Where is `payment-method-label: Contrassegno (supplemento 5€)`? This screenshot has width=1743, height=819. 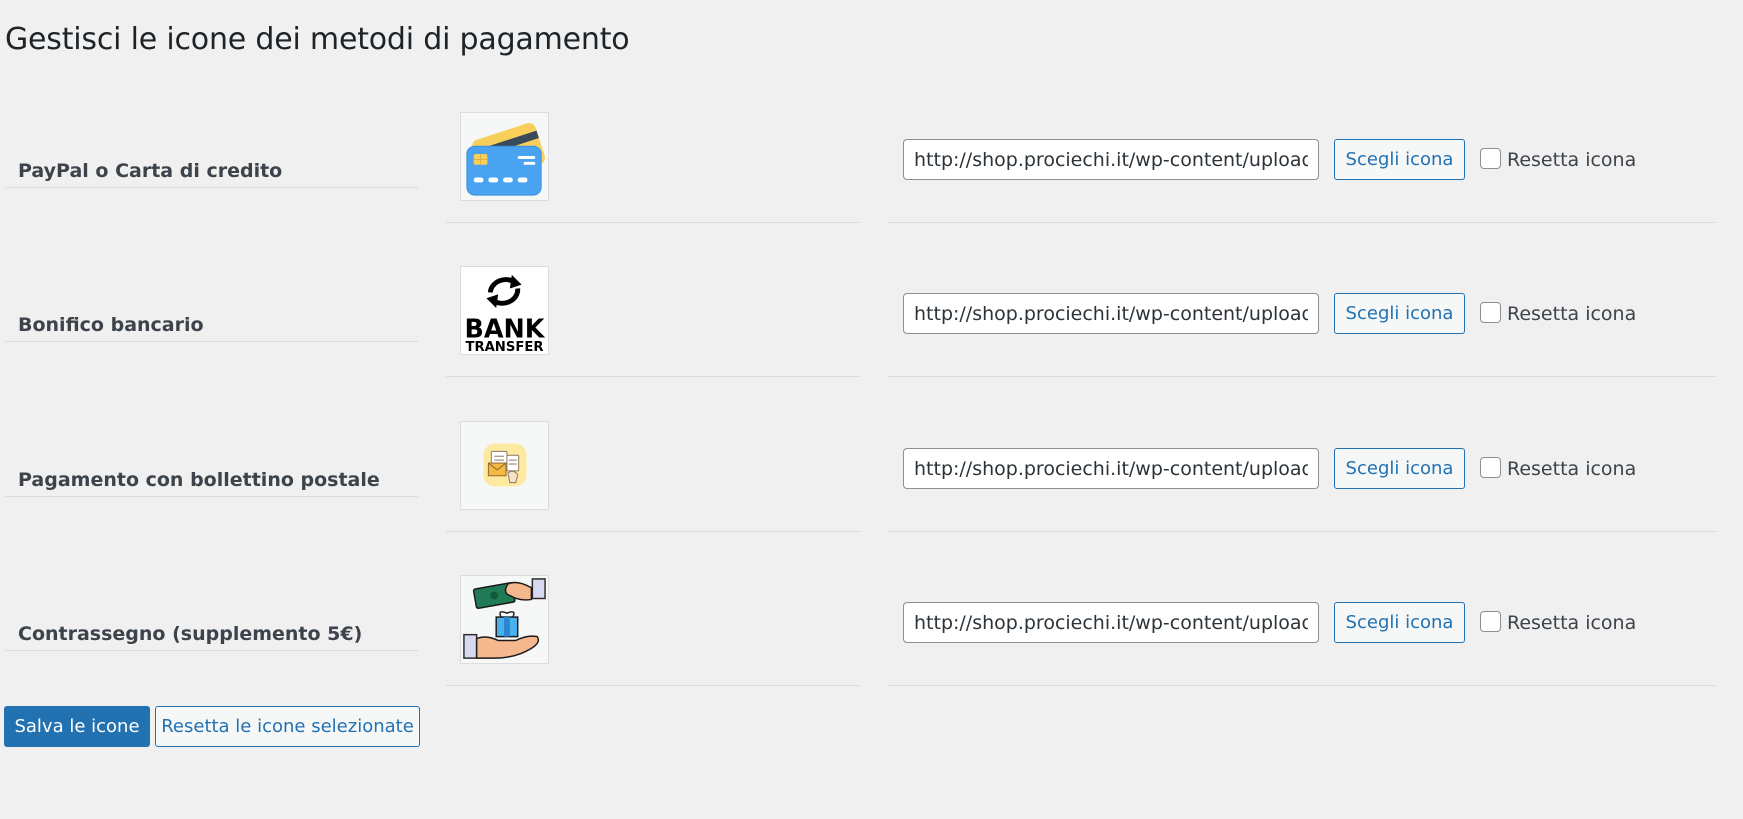
payment-method-label: Contrassegno (supplemento 5€) is located at coordinates (190, 634).